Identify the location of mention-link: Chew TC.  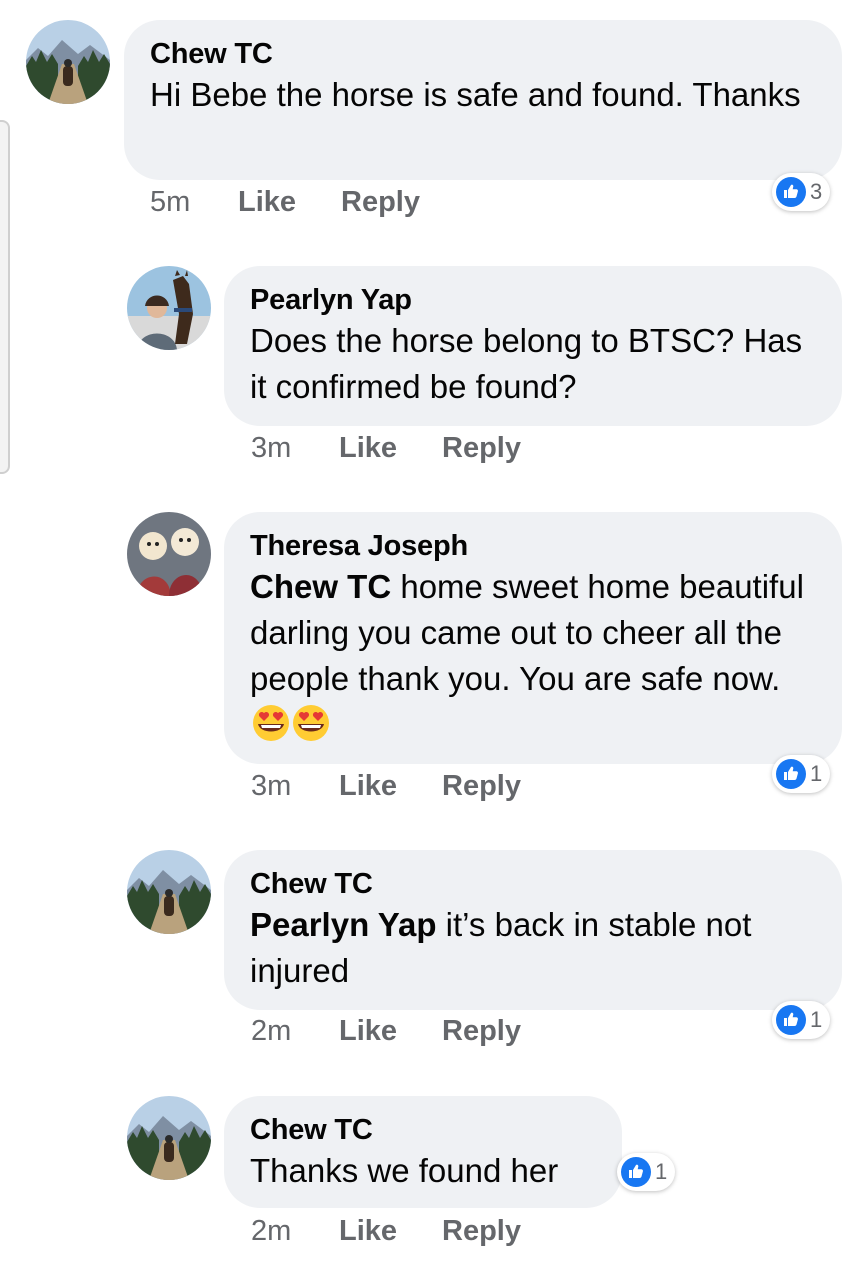
(320, 586).